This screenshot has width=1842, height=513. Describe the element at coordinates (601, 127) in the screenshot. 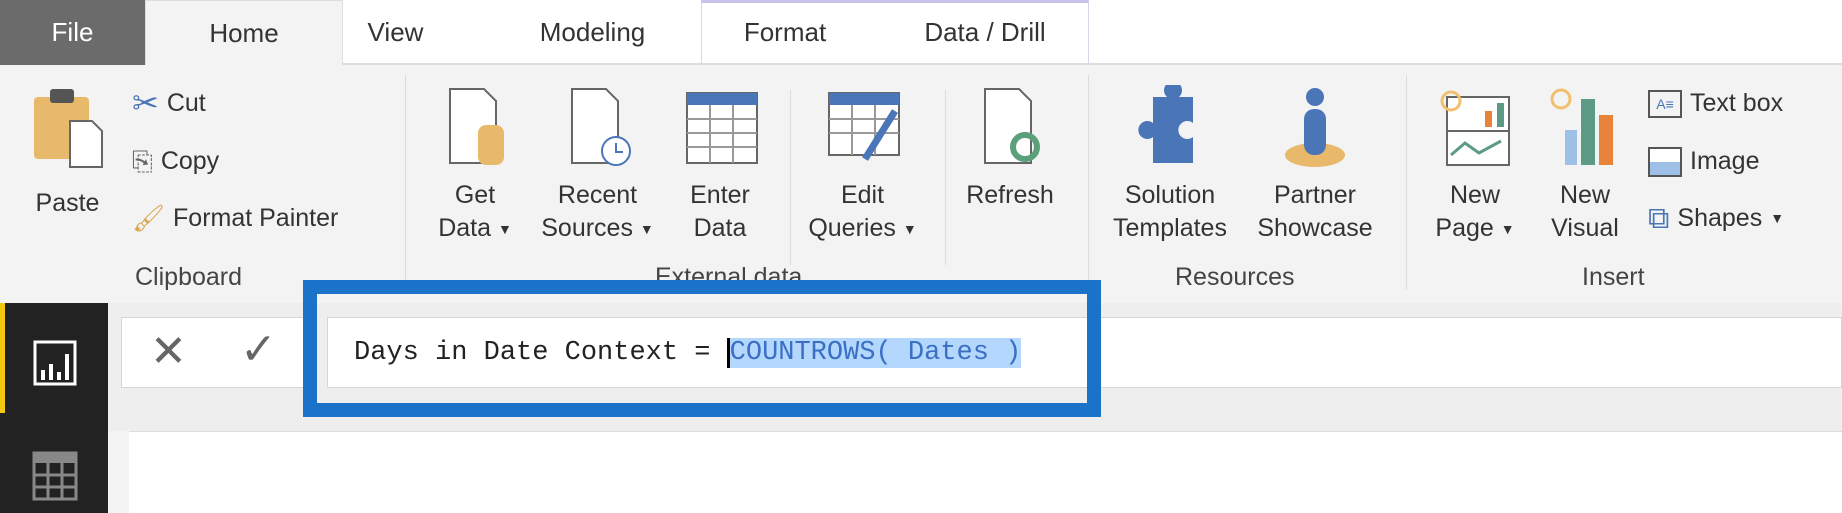

I see `recent-sources-icon` at that location.